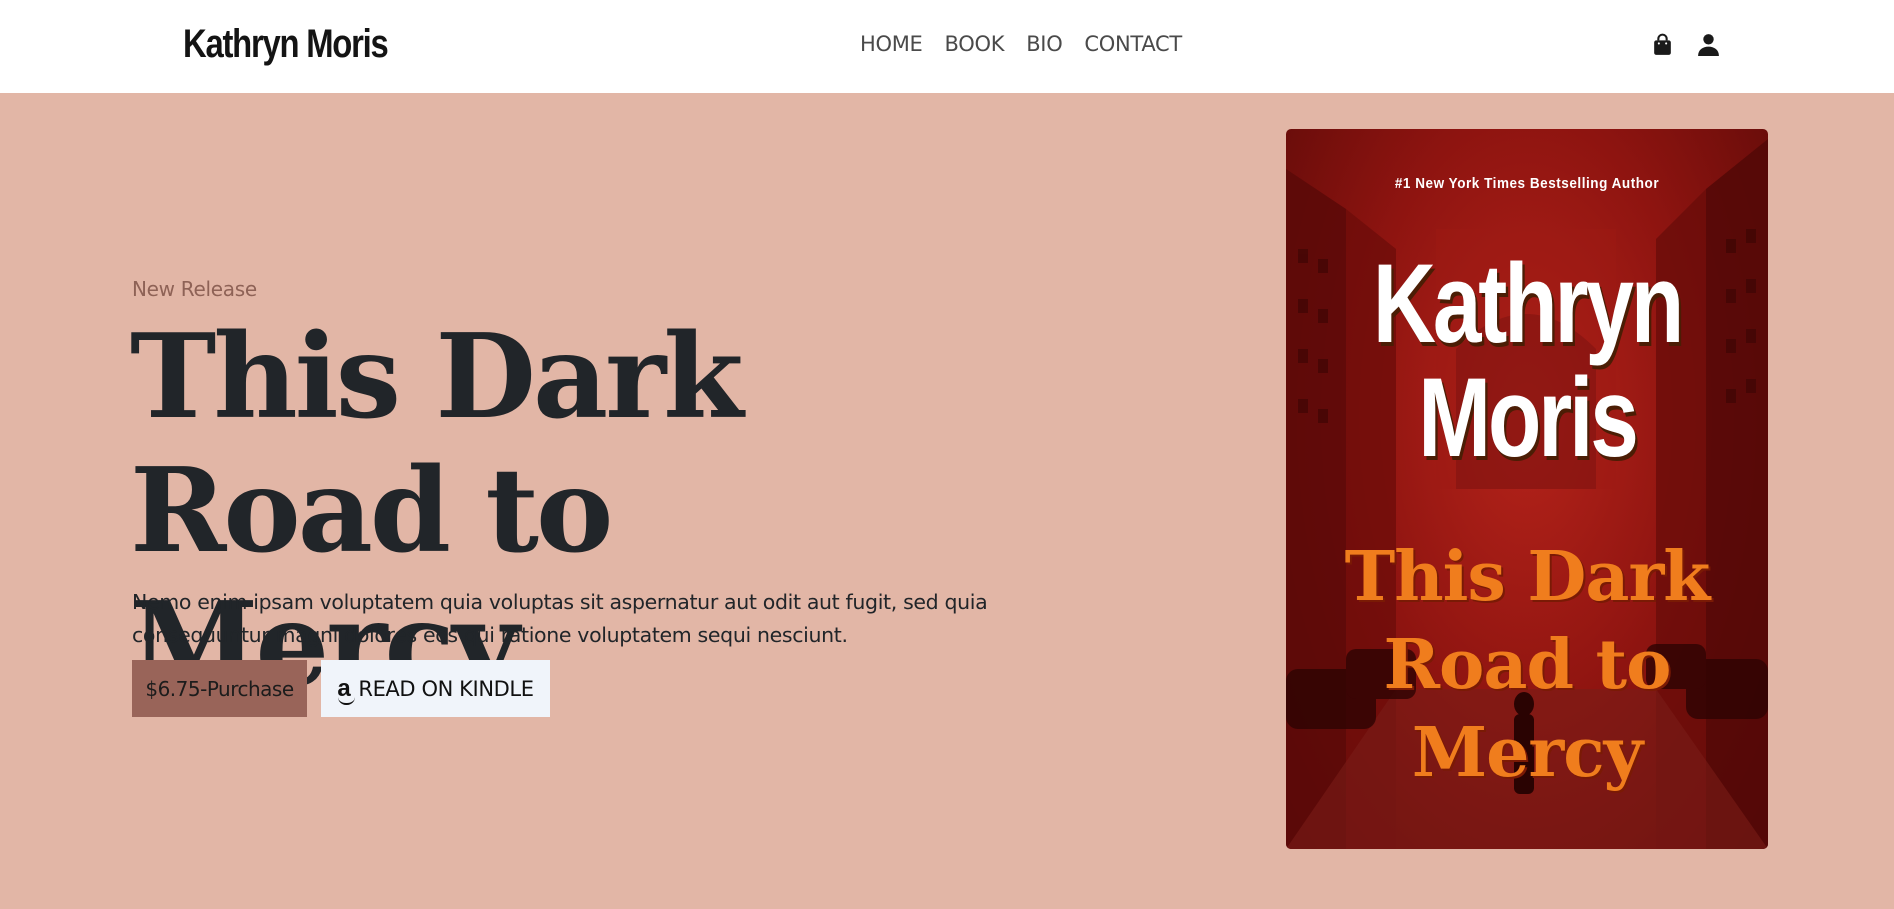 The image size is (1894, 909). I want to click on cover-author-line-2: Moris, so click(1528, 417).